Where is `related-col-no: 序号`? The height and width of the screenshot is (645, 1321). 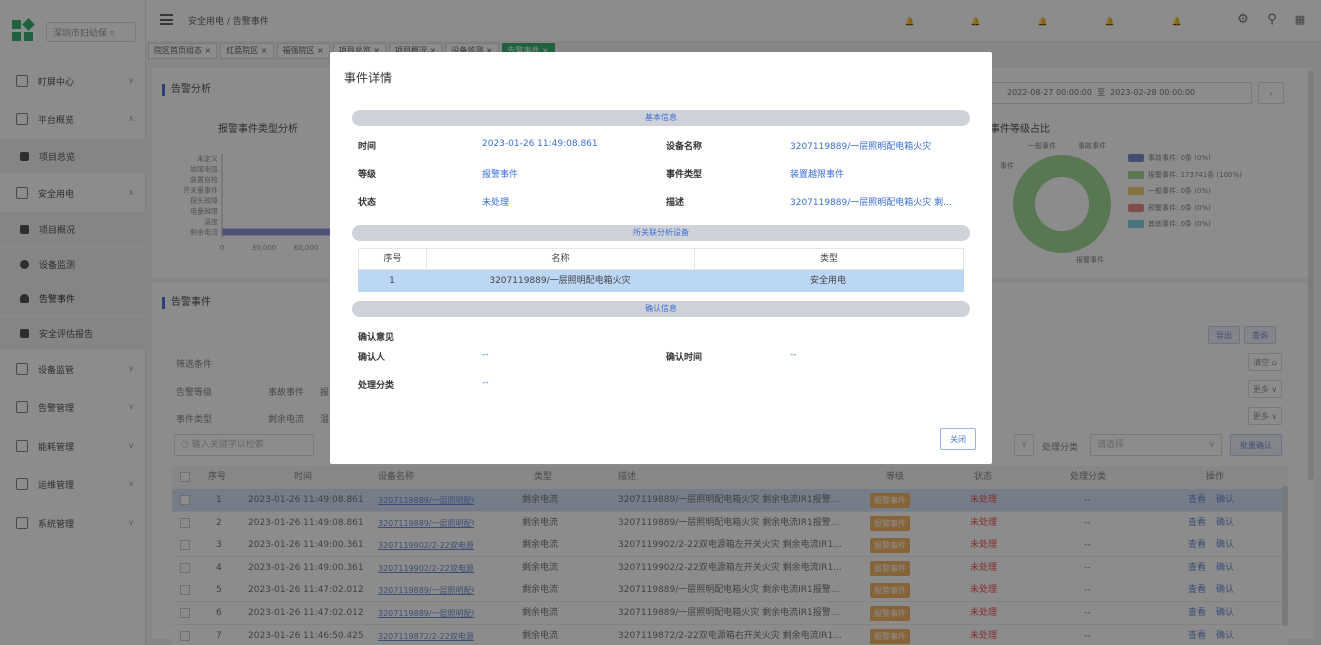 related-col-no: 序号 is located at coordinates (393, 259).